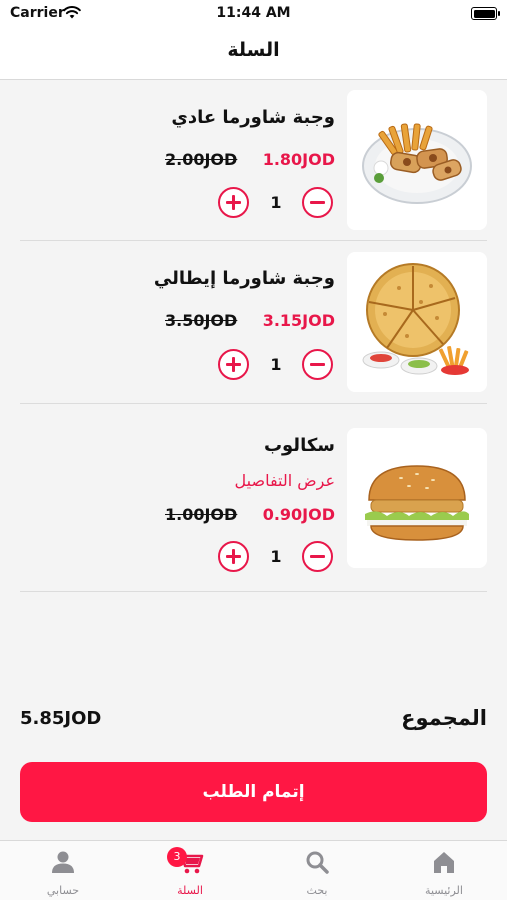 The height and width of the screenshot is (900, 507). I want to click on tab-account: حسابي, so click(63, 870).